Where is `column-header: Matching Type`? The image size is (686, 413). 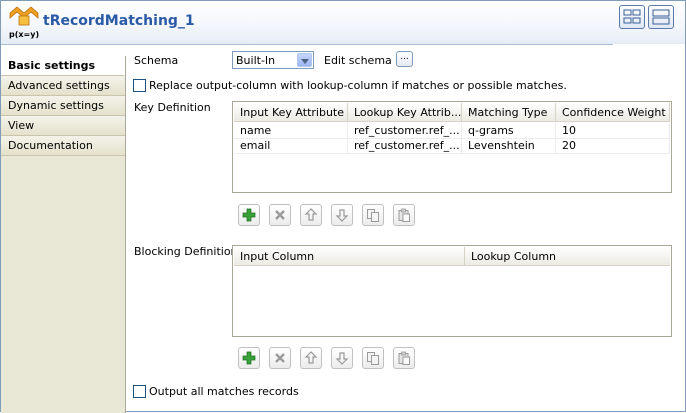
column-header: Matching Type is located at coordinates (509, 112).